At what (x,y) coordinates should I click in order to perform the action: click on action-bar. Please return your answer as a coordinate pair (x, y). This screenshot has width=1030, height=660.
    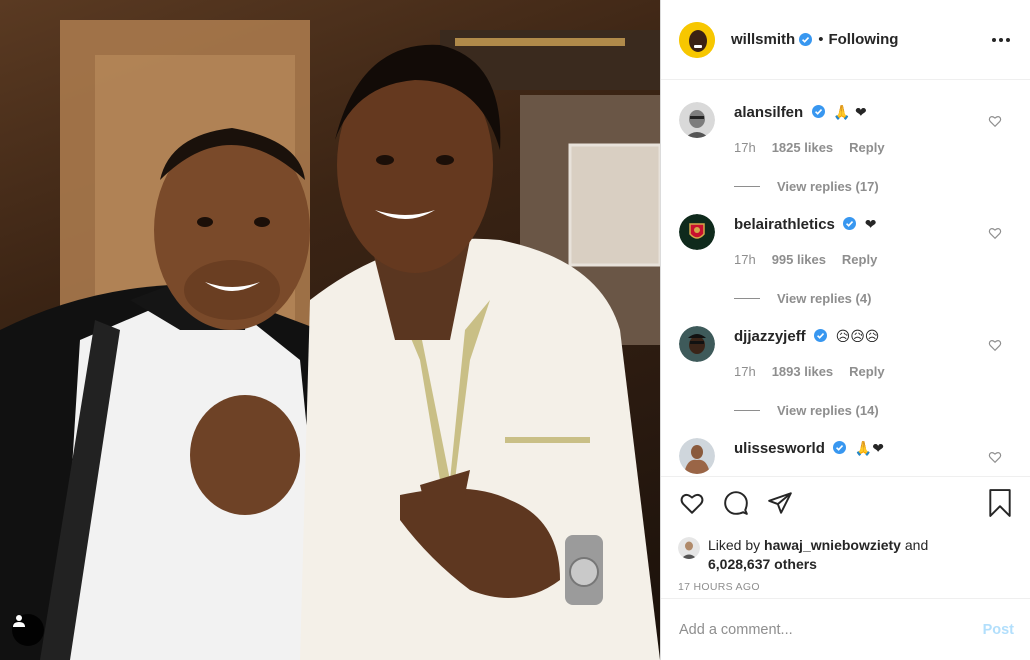
    Looking at the image, I should click on (846, 503).